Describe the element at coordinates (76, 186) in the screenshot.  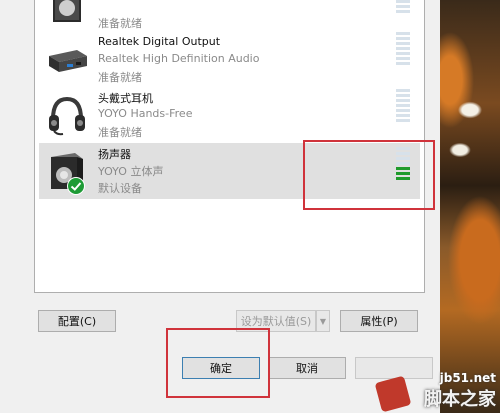
I see `default-check-icon` at that location.